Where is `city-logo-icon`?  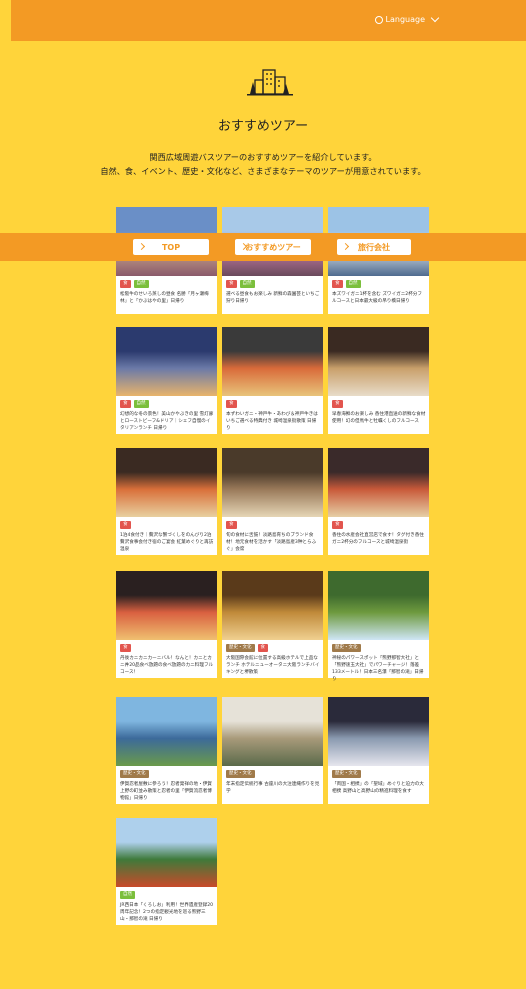
city-logo-icon is located at coordinates (270, 82).